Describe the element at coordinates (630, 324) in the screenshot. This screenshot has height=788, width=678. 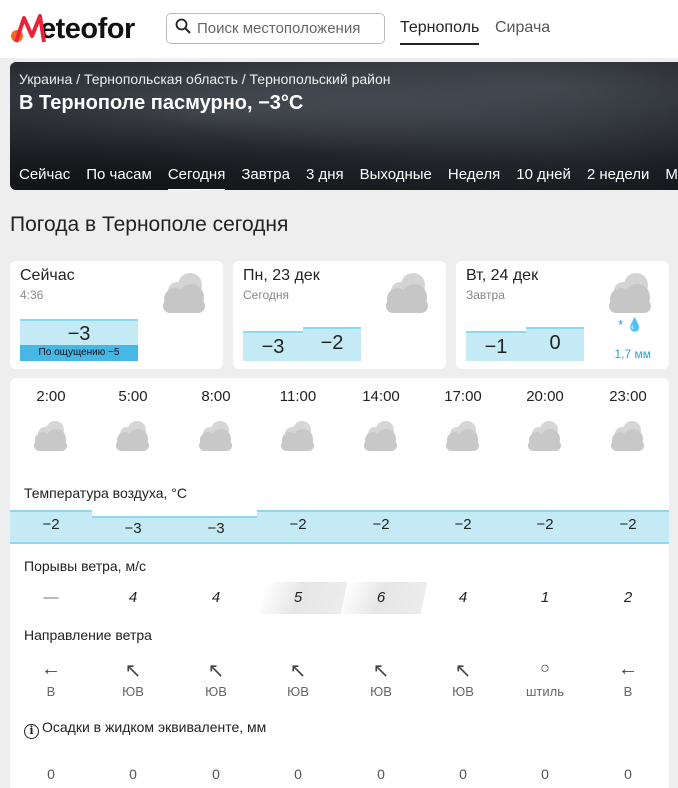
I see `snow-rain-icon: * 💧` at that location.